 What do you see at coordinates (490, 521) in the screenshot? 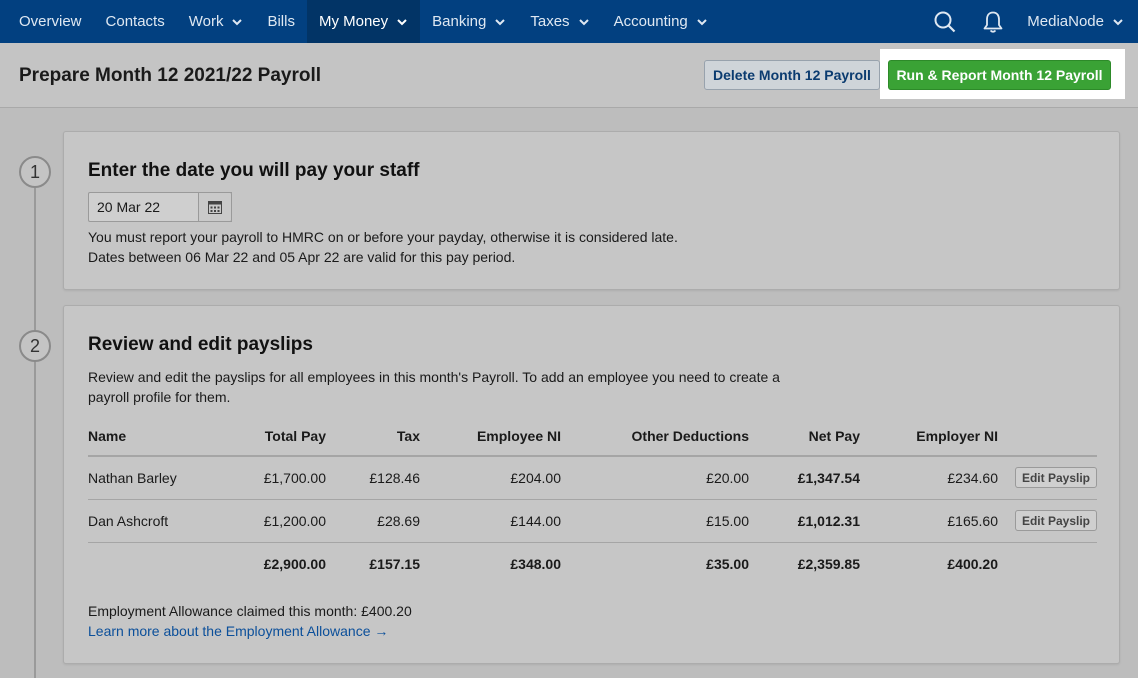
I see `cell-employee-ni: £144.00` at bounding box center [490, 521].